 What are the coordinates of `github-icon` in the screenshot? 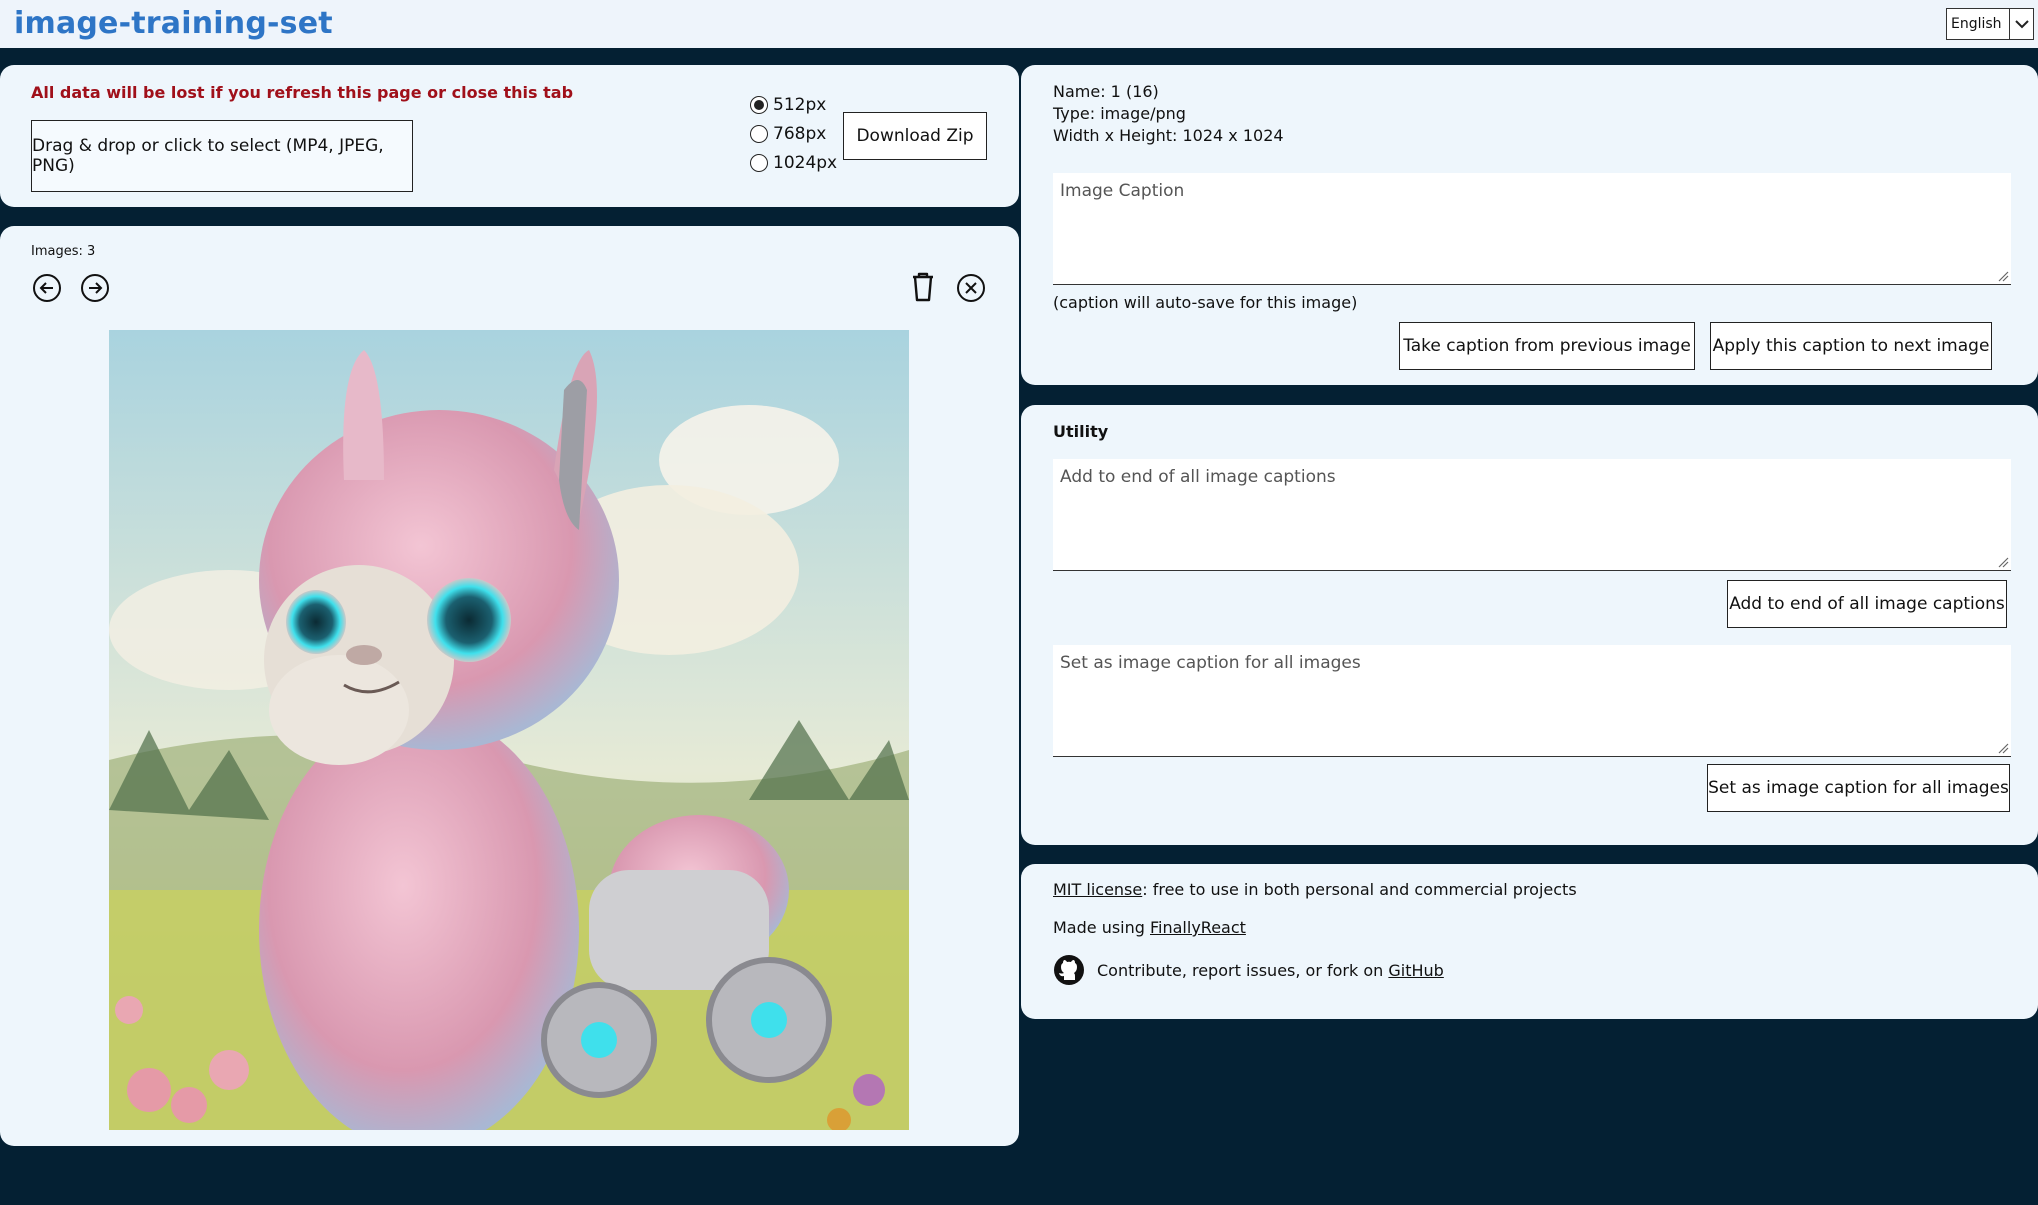 It's located at (1069, 970).